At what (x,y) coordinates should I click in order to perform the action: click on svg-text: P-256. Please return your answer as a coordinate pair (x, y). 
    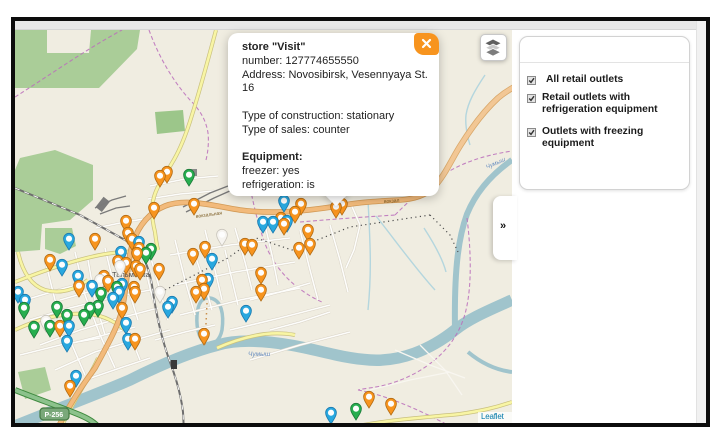
    Looking at the image, I should click on (54, 415).